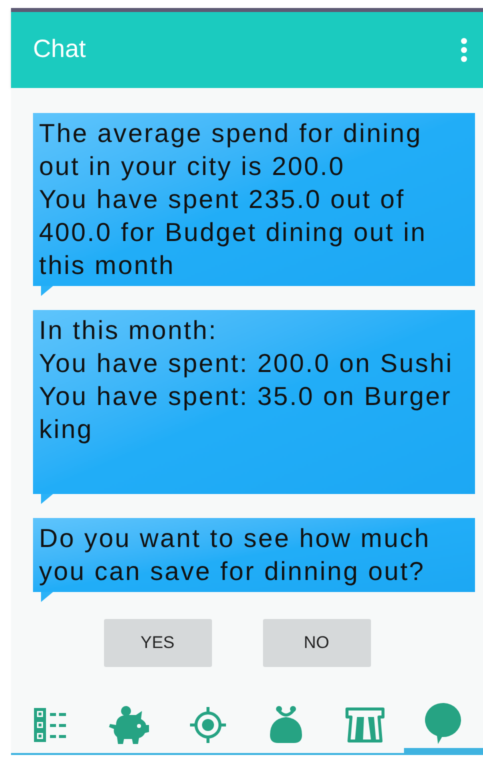 This screenshot has width=483, height=763. Describe the element at coordinates (158, 643) in the screenshot. I see `answer-button: YES` at that location.